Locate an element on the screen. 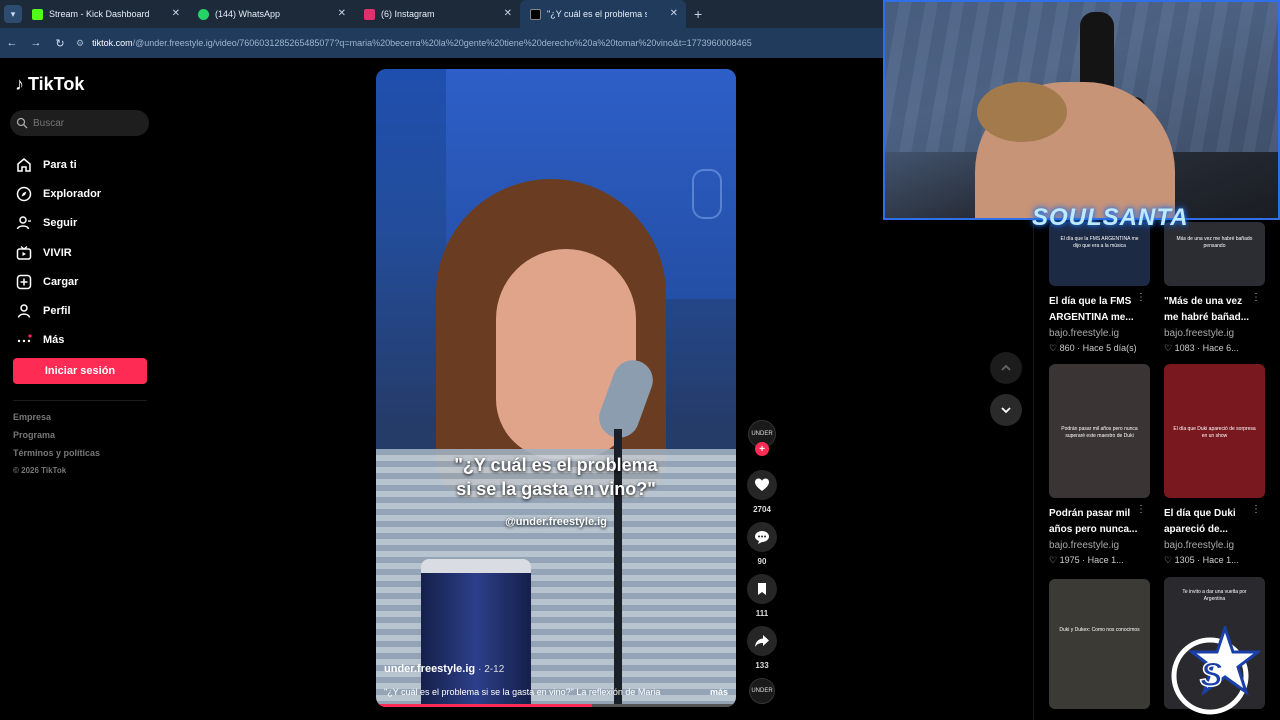 This screenshot has width=1280, height=720. sidebar-item-seguir: Seguir is located at coordinates (58, 223).